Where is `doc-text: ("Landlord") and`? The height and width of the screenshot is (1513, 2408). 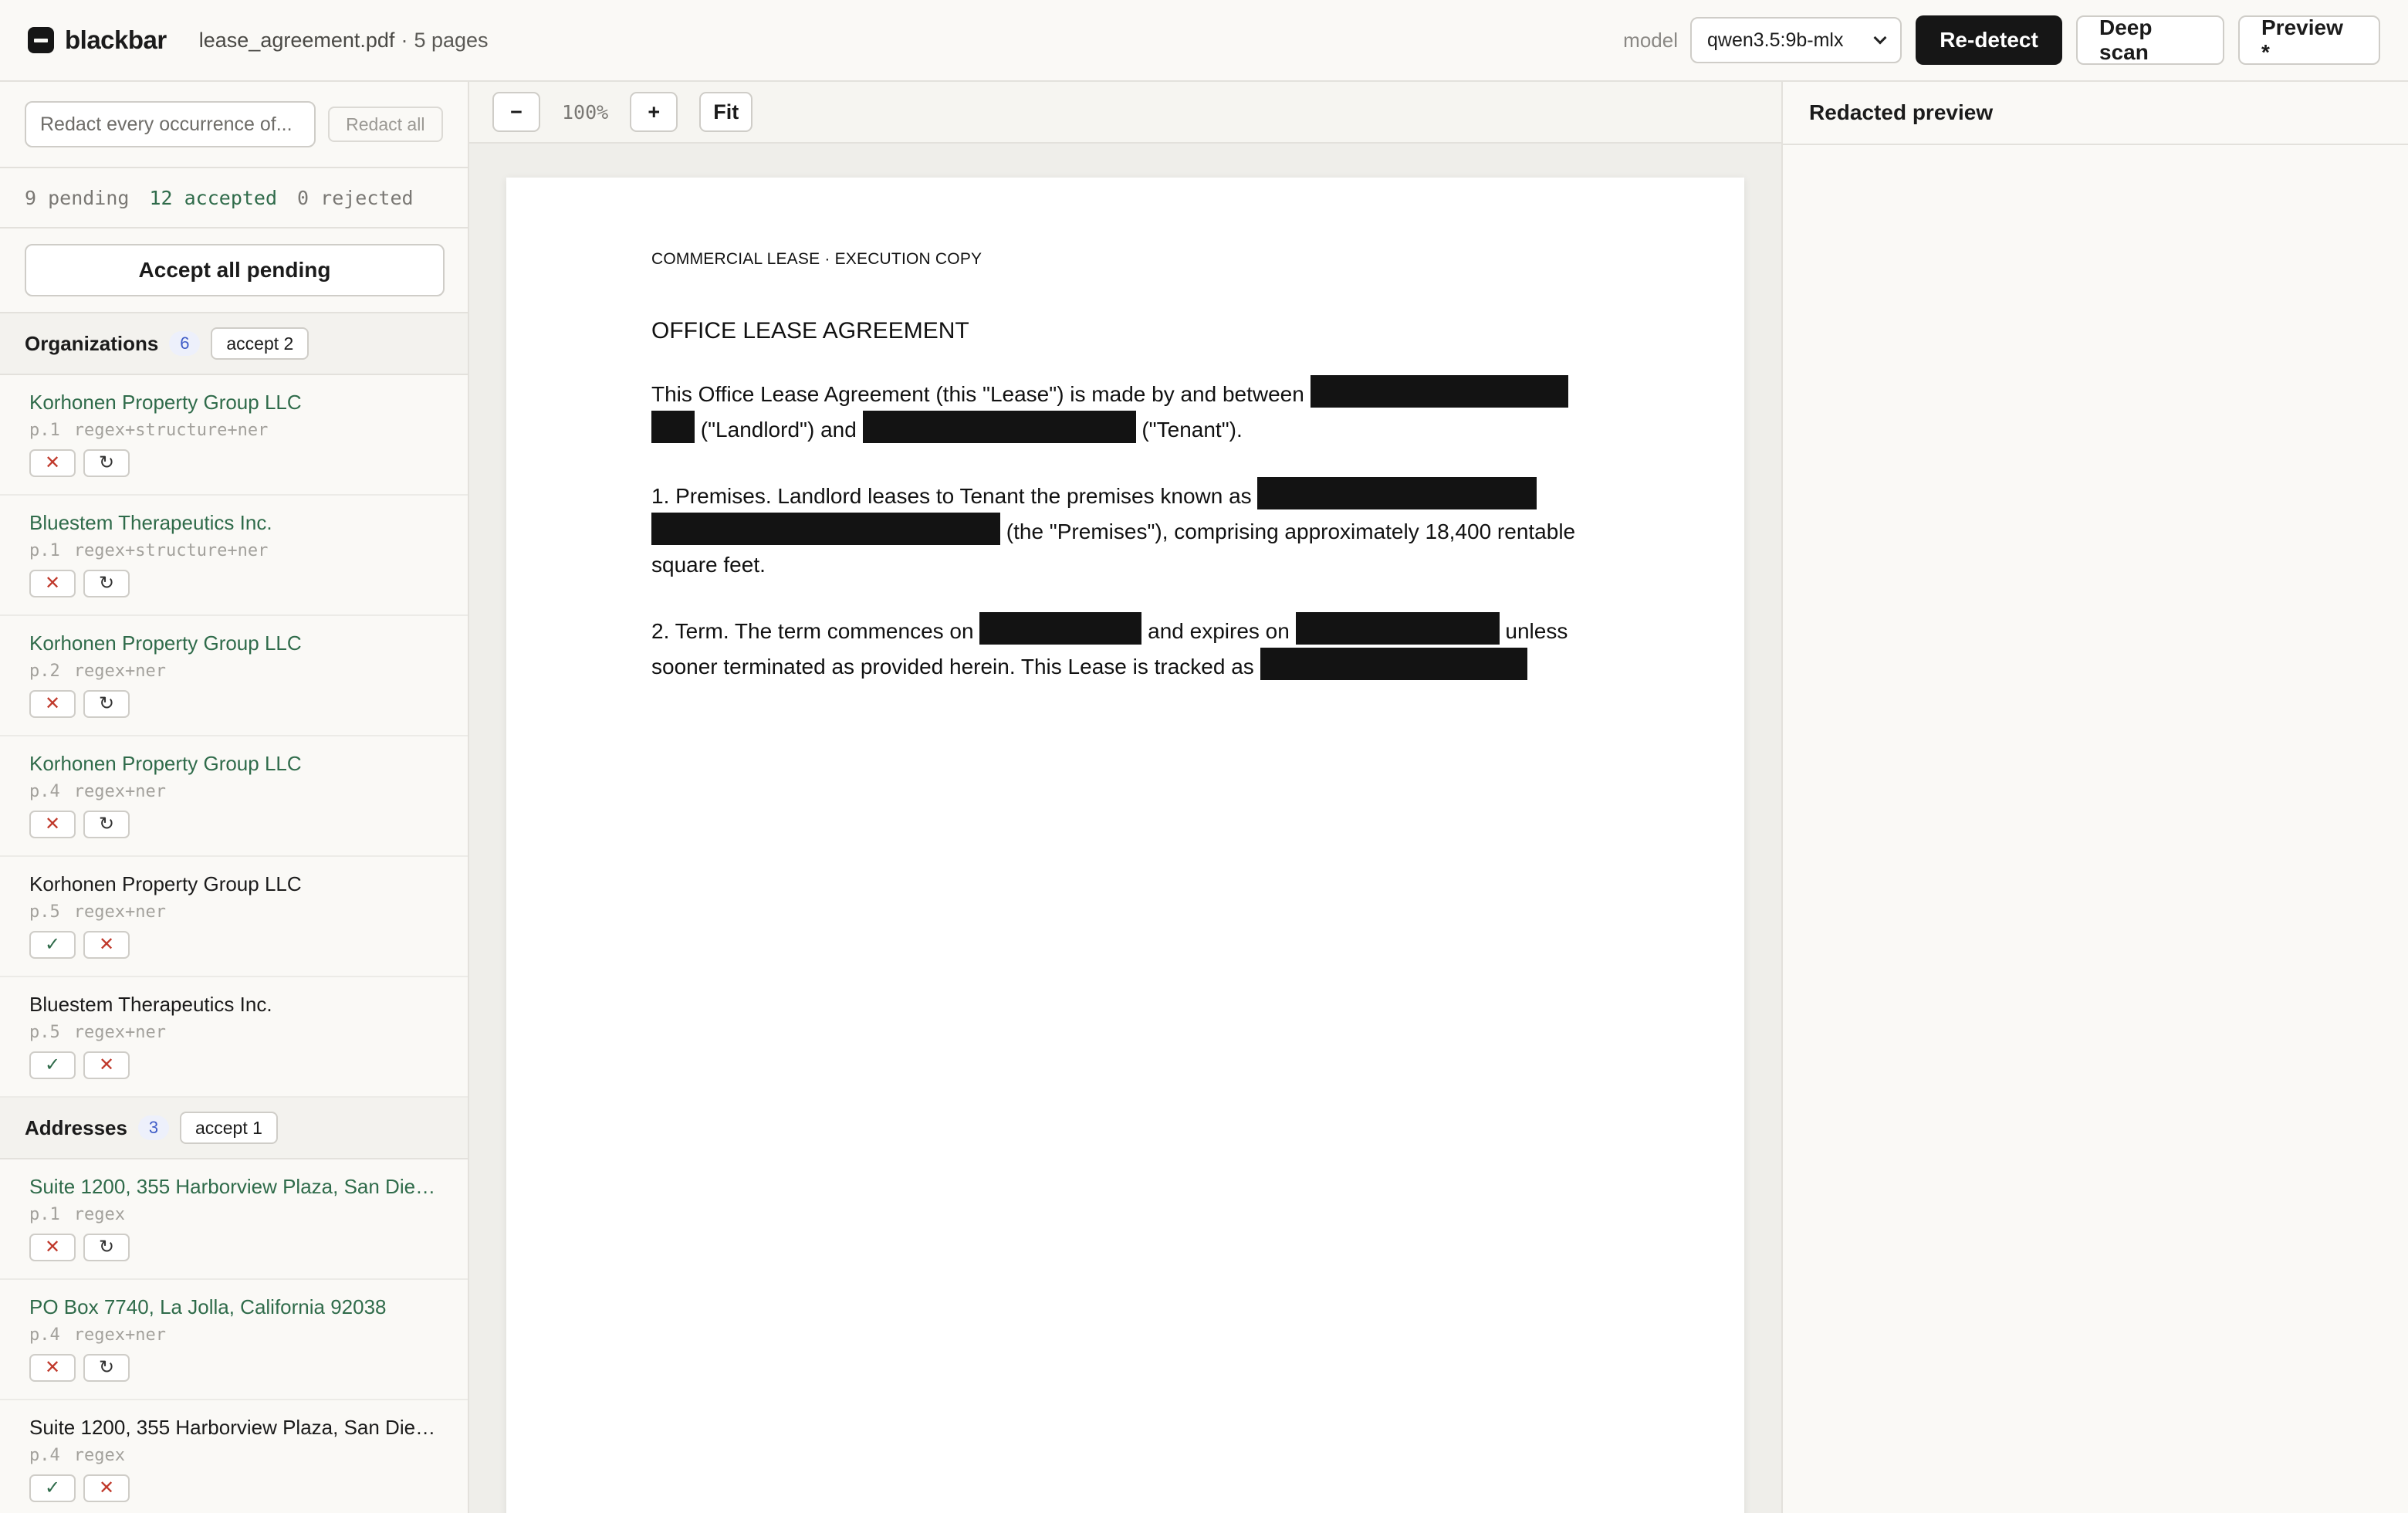
doc-text: ("Landlord") and is located at coordinates (779, 430).